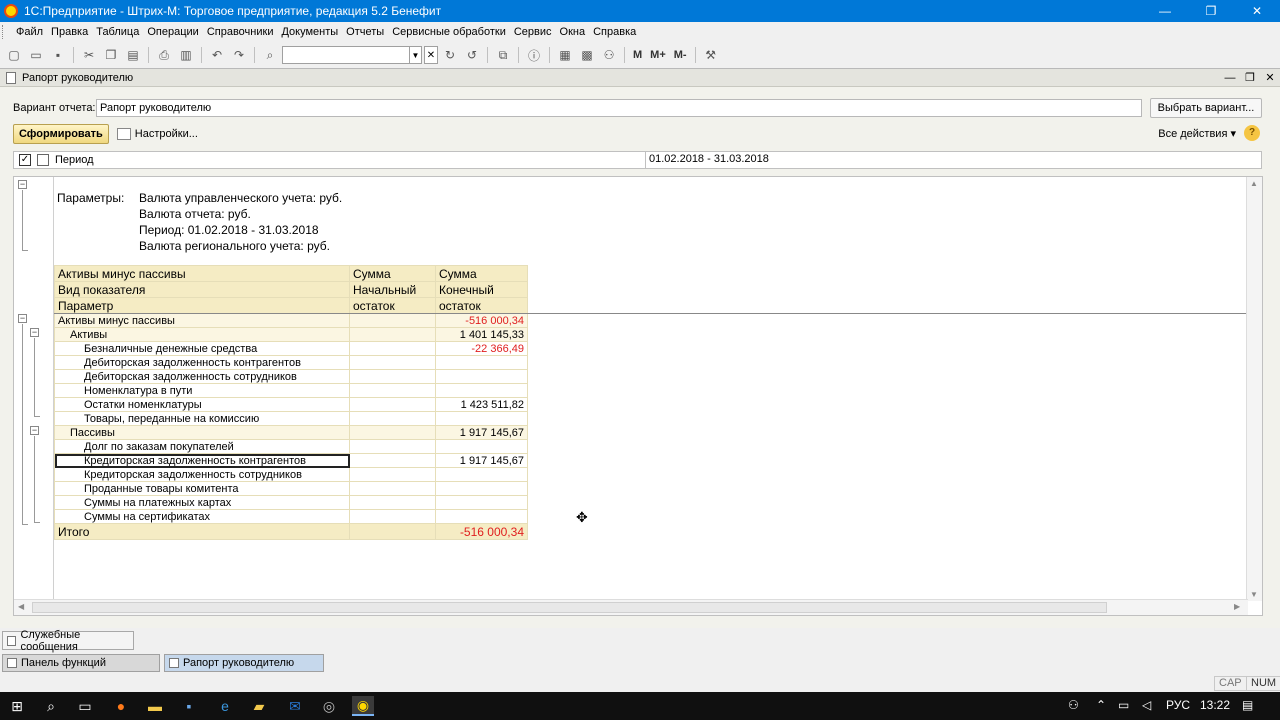 Image resolution: width=1280 pixels, height=720 pixels. I want to click on table-row: Суммы на сертификатах, so click(291, 516).